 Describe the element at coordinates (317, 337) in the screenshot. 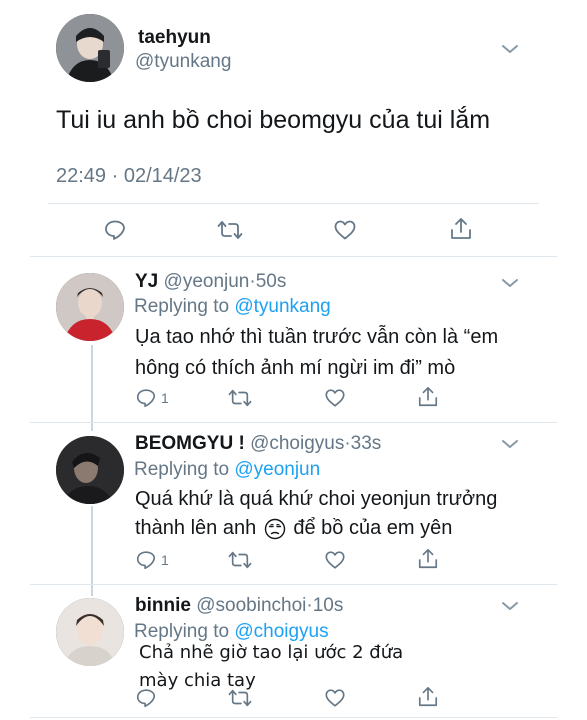

I see `reply-1-text-line-1: Ụa tao nhớ thì tuần trước vẫn còn là “em` at that location.